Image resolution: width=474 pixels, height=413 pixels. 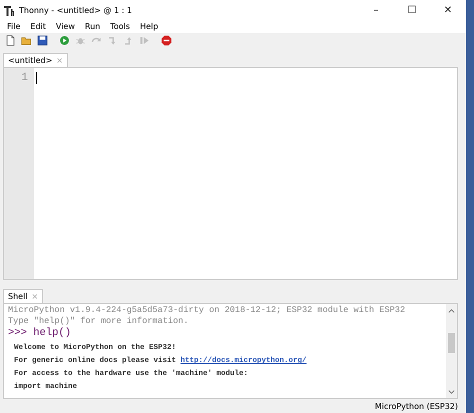 I want to click on tab-label: <untitled>, so click(x=30, y=61).